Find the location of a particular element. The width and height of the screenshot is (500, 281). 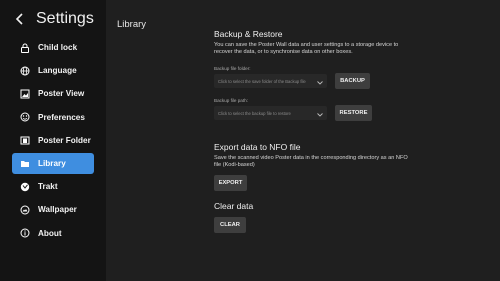

settings-title: Settings is located at coordinates (65, 18).